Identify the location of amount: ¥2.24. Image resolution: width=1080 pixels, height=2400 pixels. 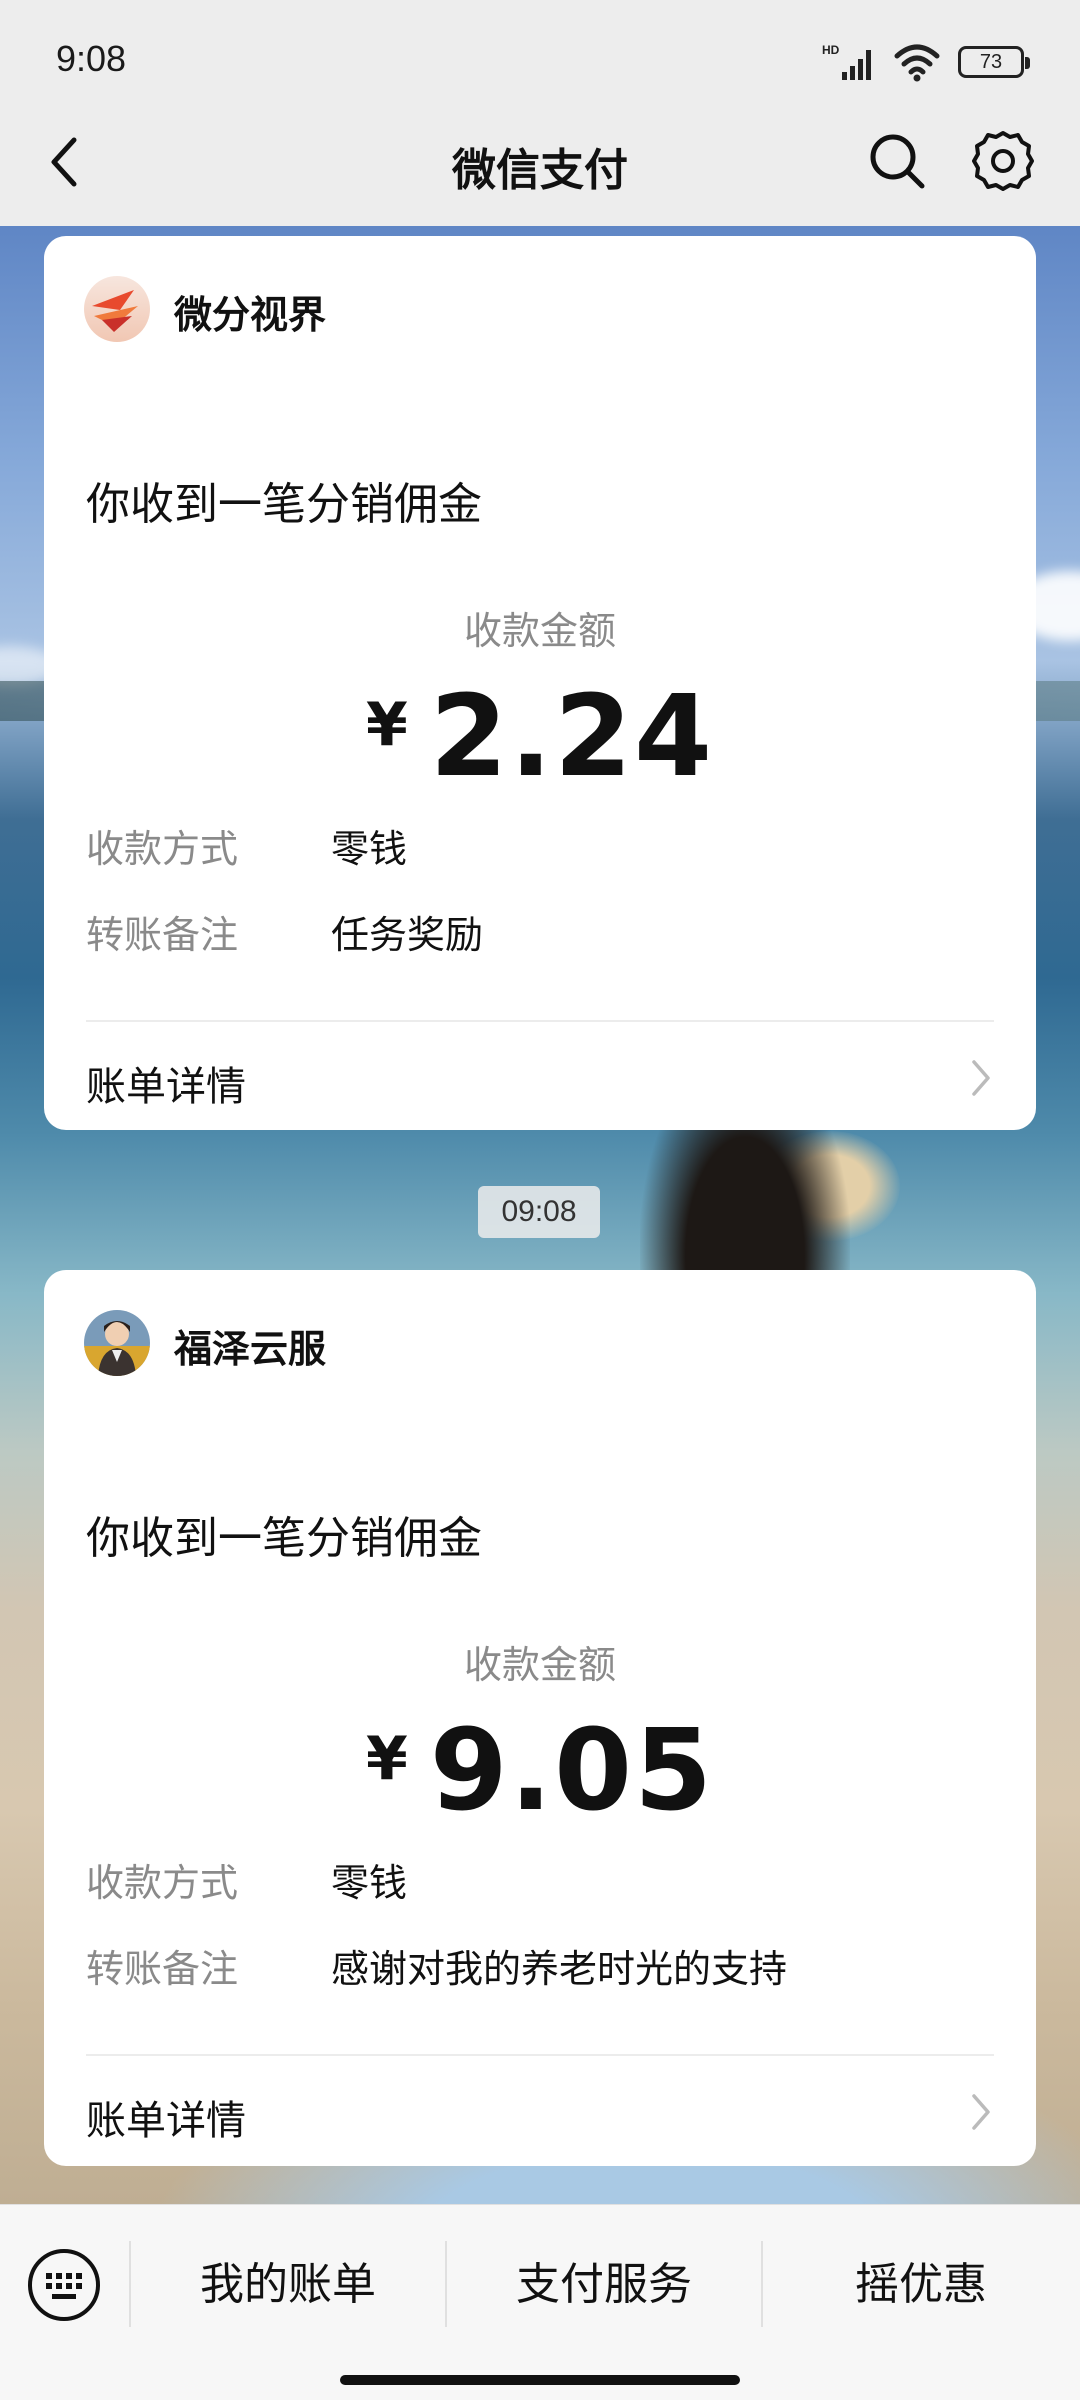
(540, 737).